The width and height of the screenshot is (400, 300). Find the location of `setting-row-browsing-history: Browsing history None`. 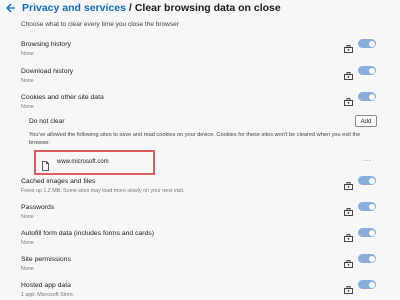

setting-row-browsing-history: Browsing history None is located at coordinates (199, 48).